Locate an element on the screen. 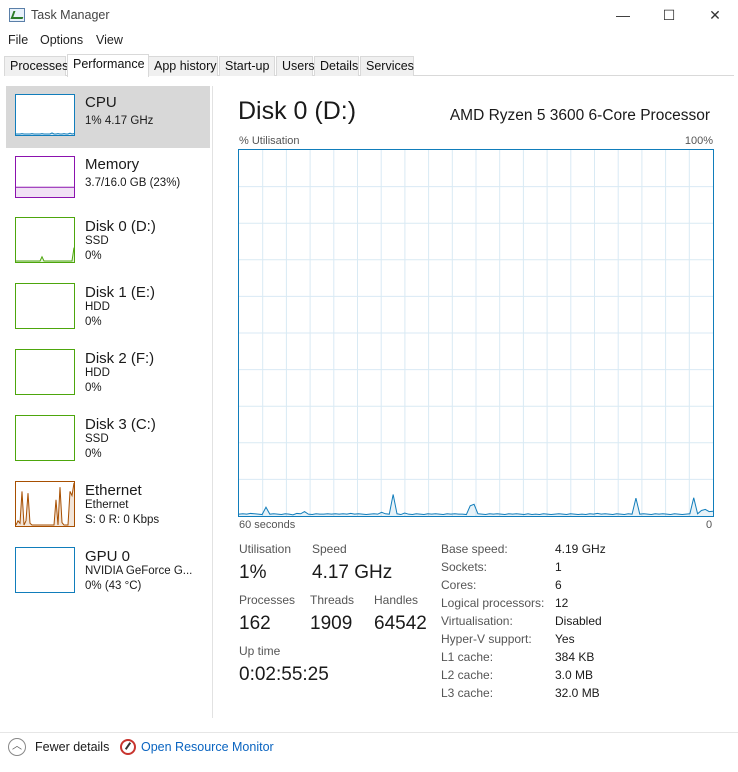  resource-gpu-0: GPU 0 NVIDIA GeForce G... 0% (43 °C) is located at coordinates (108, 571).